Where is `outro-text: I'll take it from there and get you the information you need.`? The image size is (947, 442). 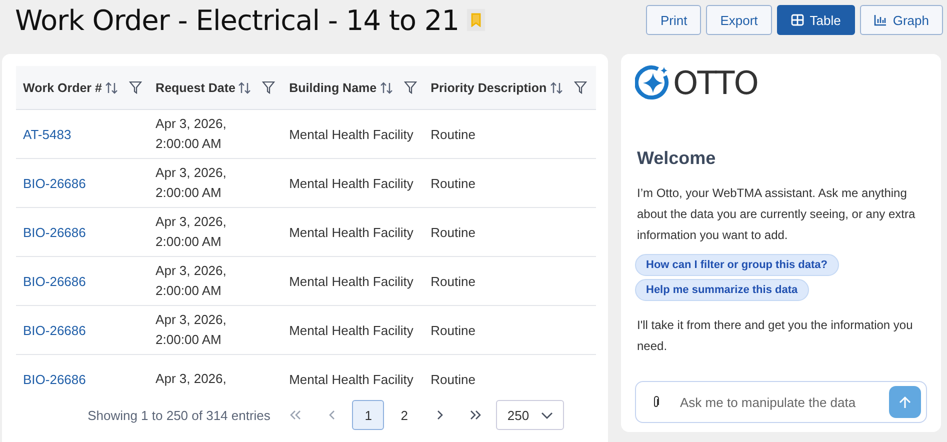 outro-text: I'll take it from there and get you the information you need. is located at coordinates (775, 336).